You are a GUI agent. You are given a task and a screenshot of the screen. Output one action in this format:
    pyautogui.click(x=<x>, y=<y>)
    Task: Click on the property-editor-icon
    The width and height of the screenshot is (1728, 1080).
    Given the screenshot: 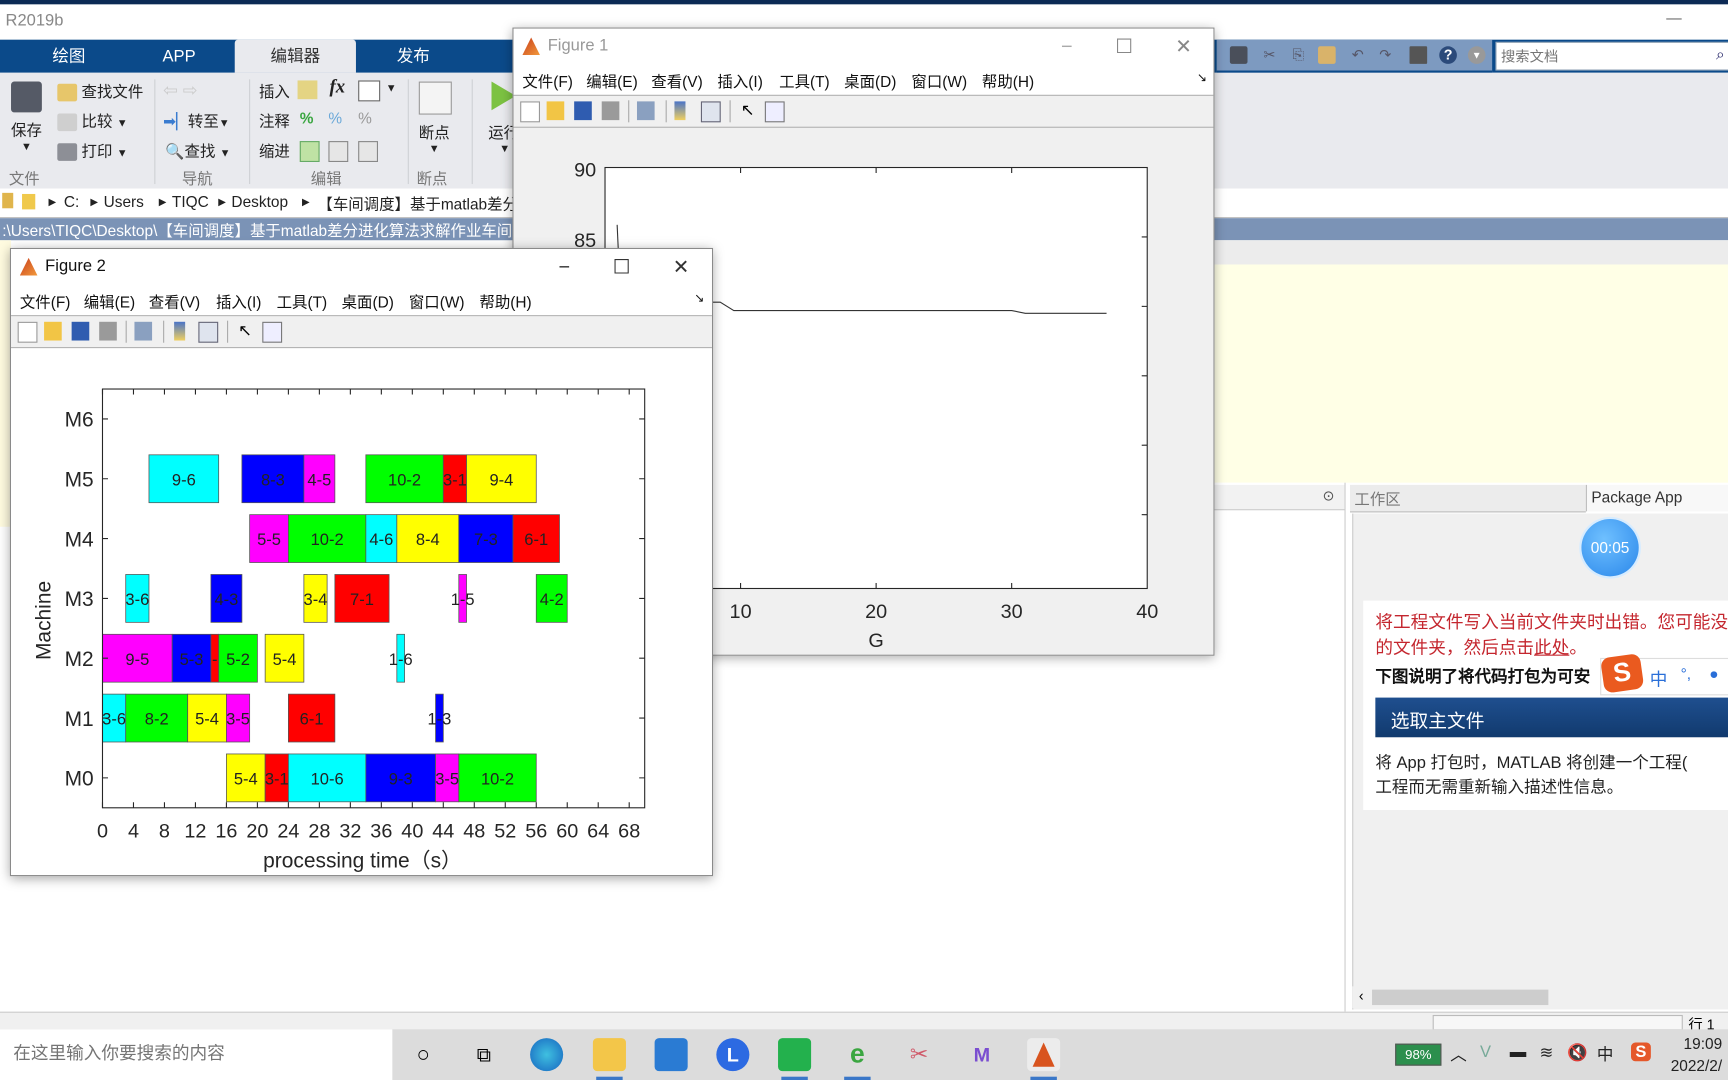 What is the action you would take?
    pyautogui.click(x=272, y=332)
    